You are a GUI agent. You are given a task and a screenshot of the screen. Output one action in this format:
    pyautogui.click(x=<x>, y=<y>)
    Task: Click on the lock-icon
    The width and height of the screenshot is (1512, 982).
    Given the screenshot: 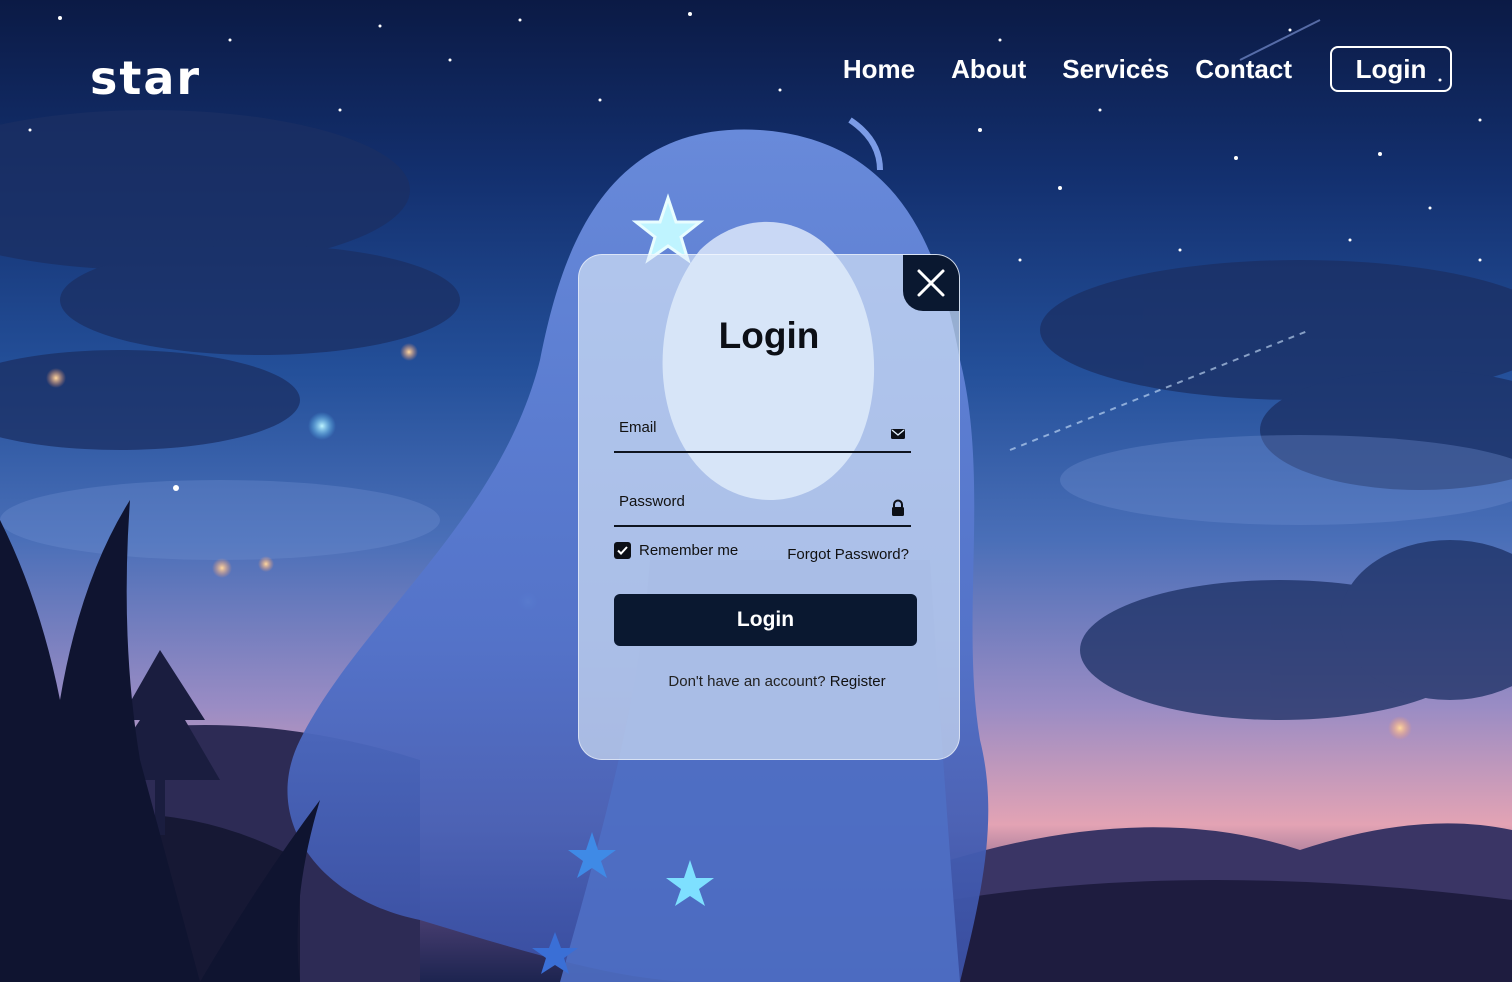 What is the action you would take?
    pyautogui.click(x=898, y=507)
    